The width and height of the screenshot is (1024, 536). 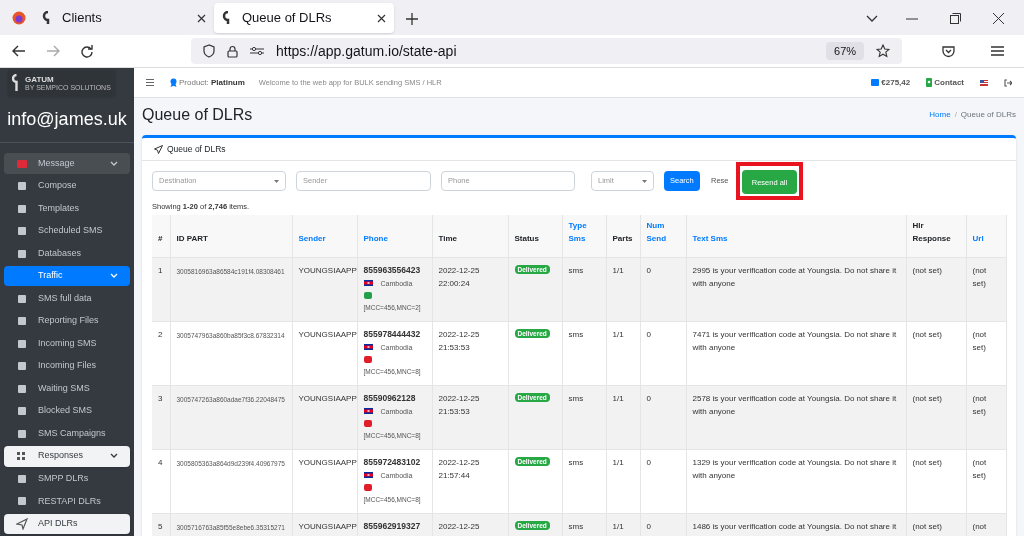 I want to click on sidebar-item: RESTAPI DLRs, so click(x=67, y=501).